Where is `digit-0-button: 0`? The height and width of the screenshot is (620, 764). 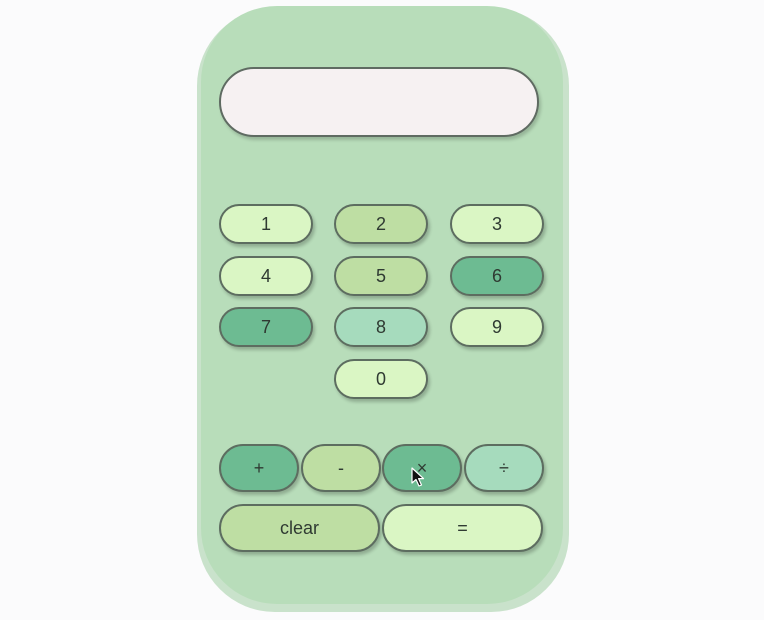
digit-0-button: 0 is located at coordinates (381, 379).